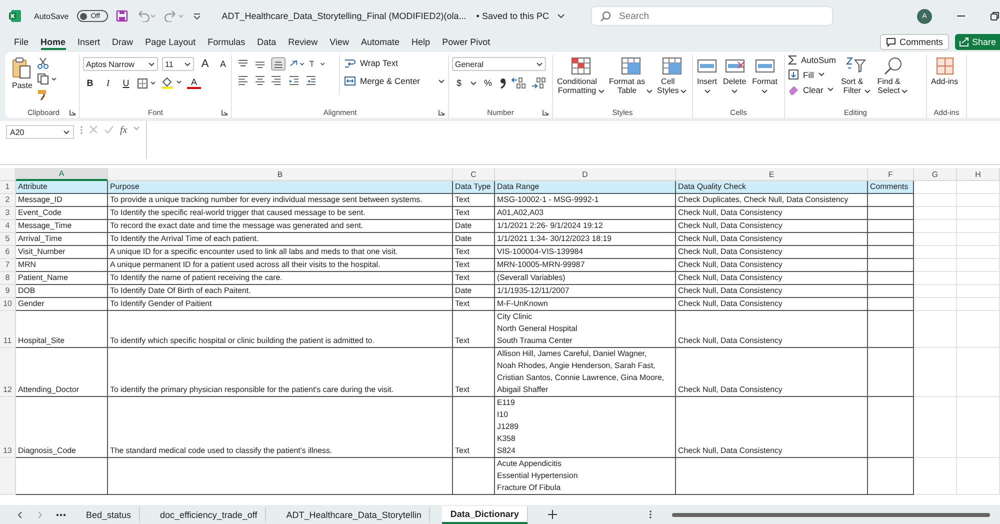 The width and height of the screenshot is (1000, 524). Describe the element at coordinates (503, 83) in the screenshot. I see `comma-style-icon` at that location.